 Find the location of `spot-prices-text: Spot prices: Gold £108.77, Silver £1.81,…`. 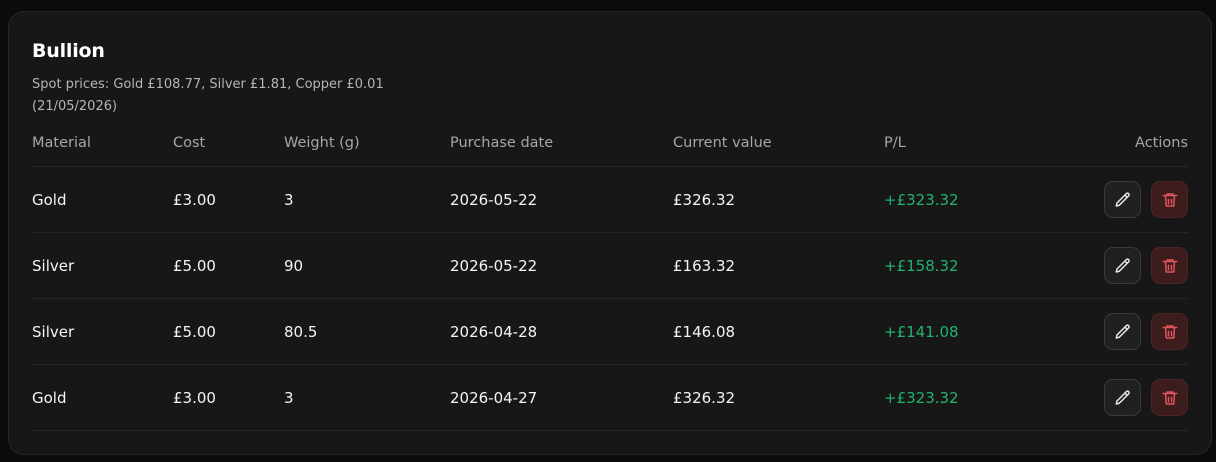

spot-prices-text: Spot prices: Gold £108.77, Silver £1.81,… is located at coordinates (208, 95).